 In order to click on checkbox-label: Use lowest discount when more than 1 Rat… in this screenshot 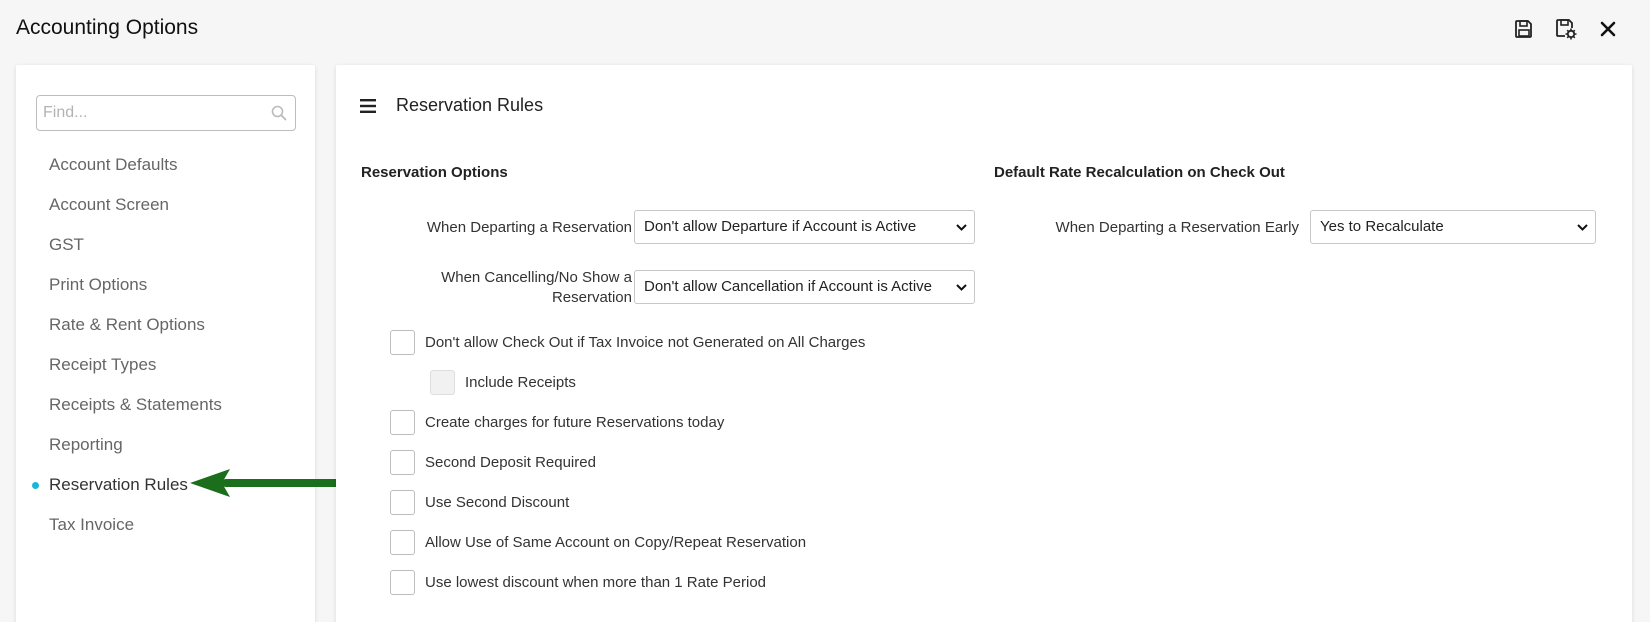, I will do `click(596, 582)`.